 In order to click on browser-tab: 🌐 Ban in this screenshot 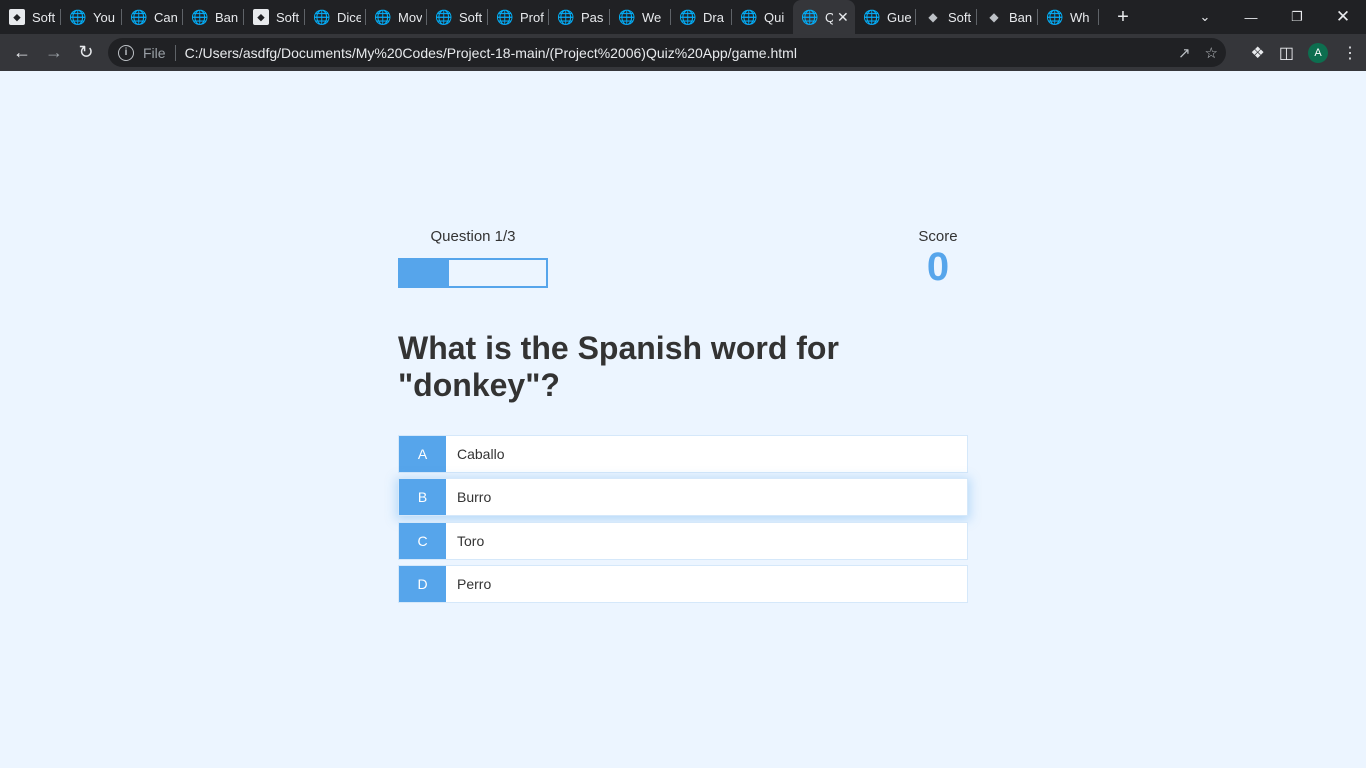, I will do `click(213, 17)`.